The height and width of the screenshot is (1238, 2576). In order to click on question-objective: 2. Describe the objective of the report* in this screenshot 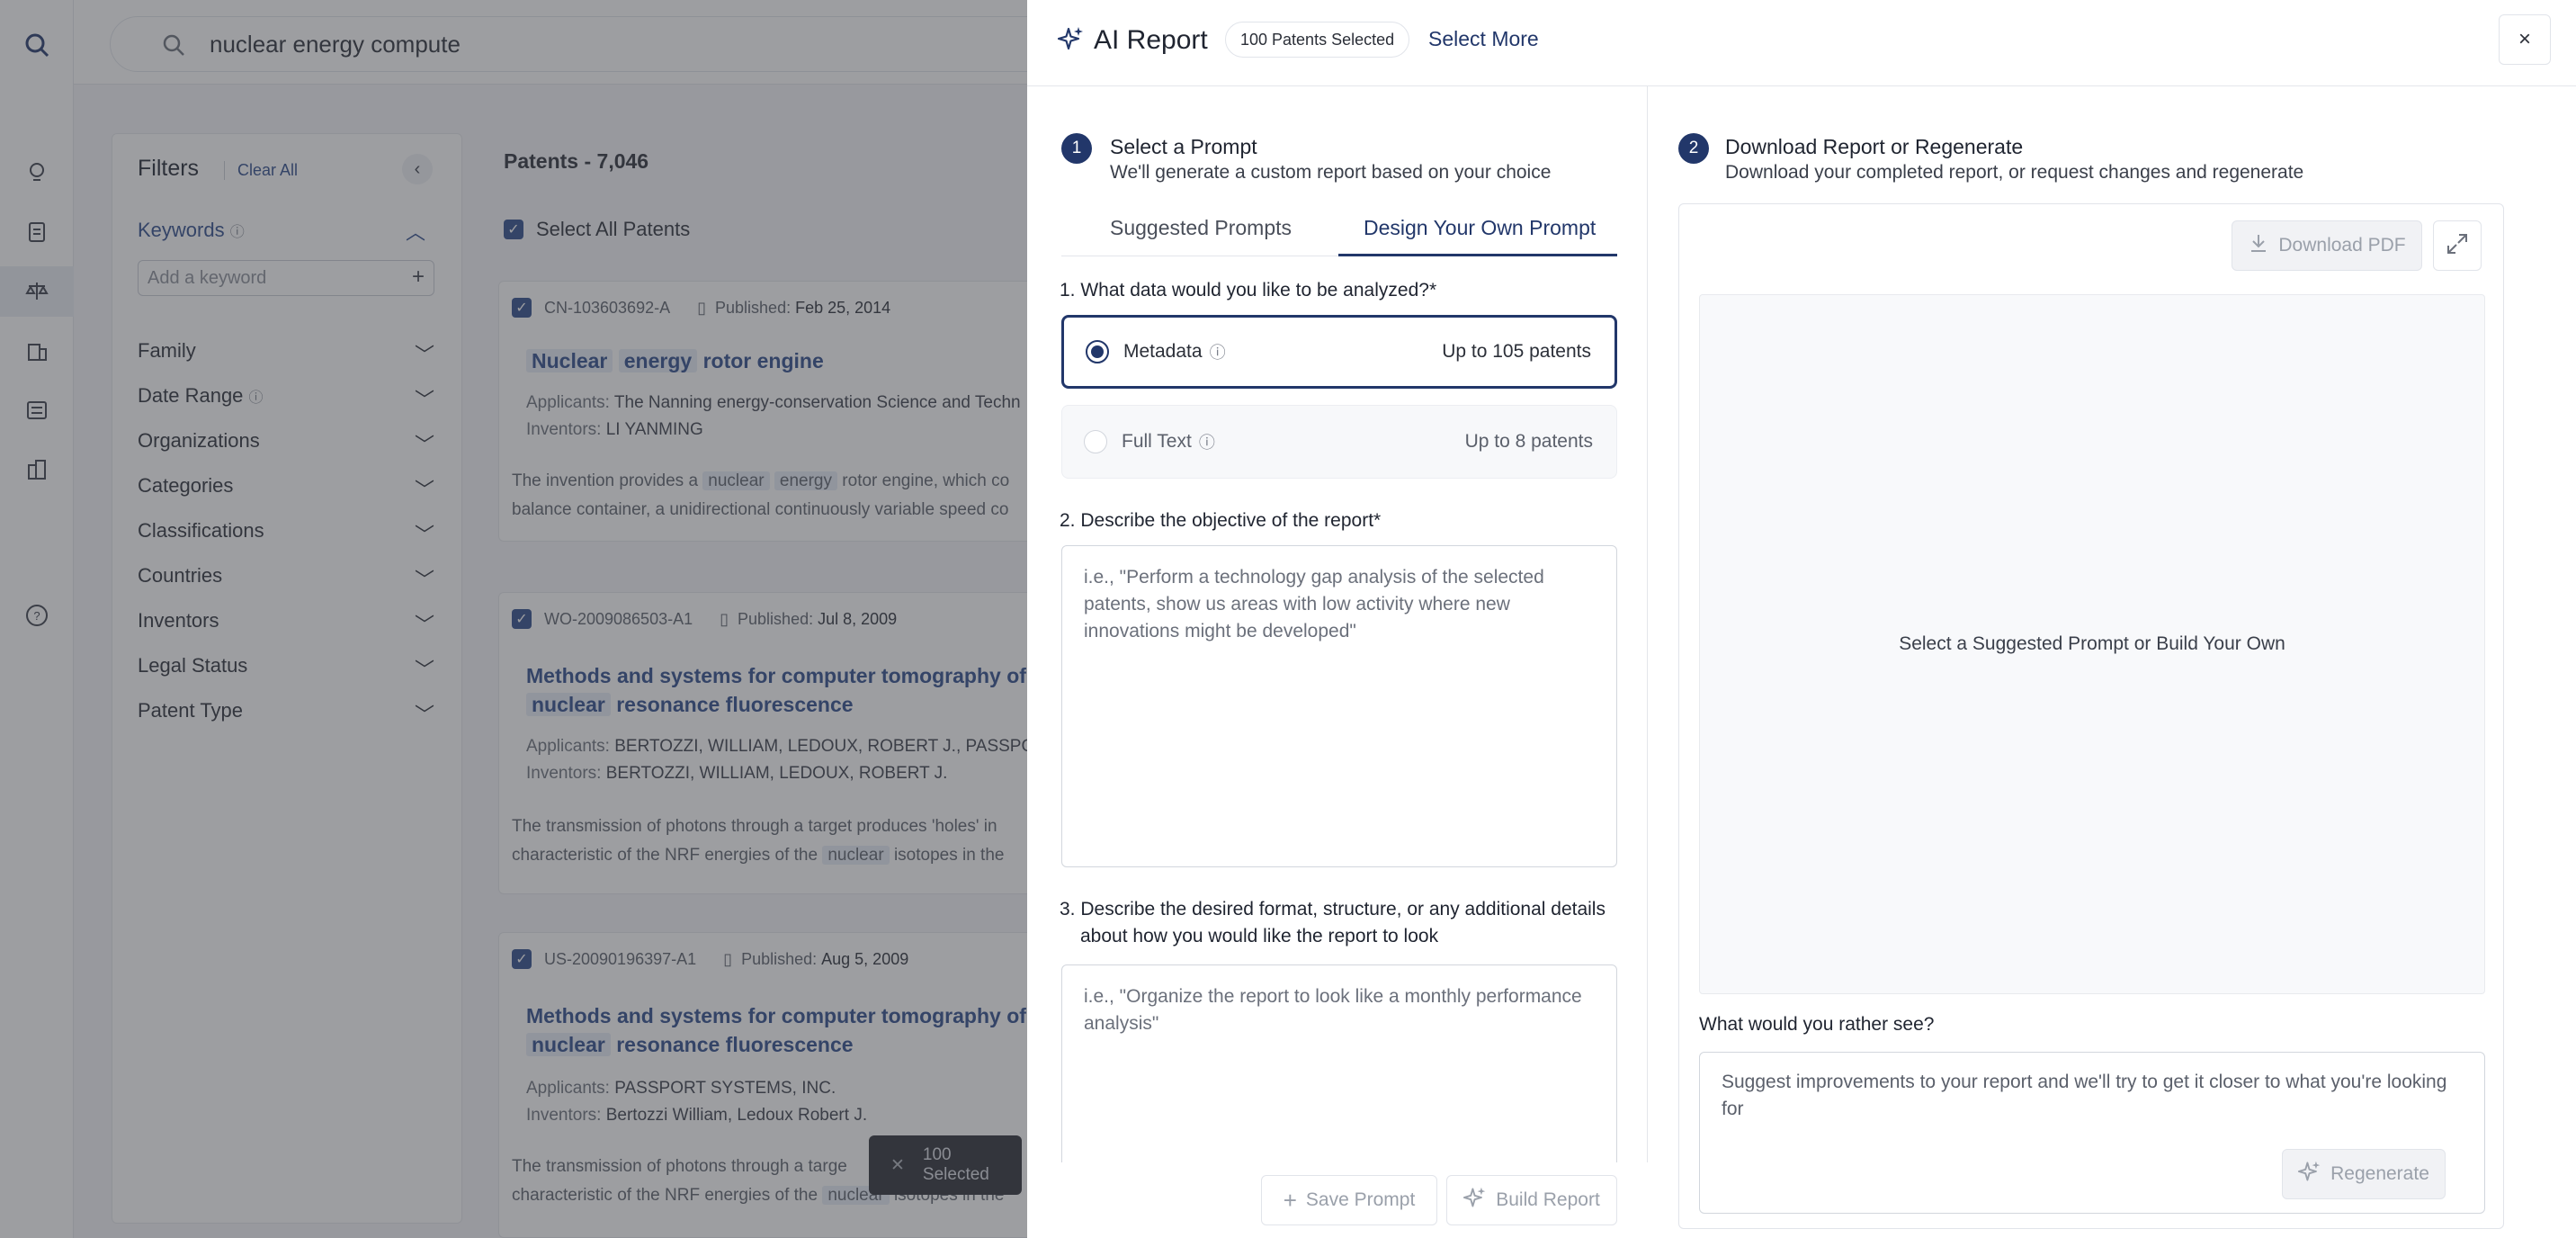, I will do `click(1221, 520)`.